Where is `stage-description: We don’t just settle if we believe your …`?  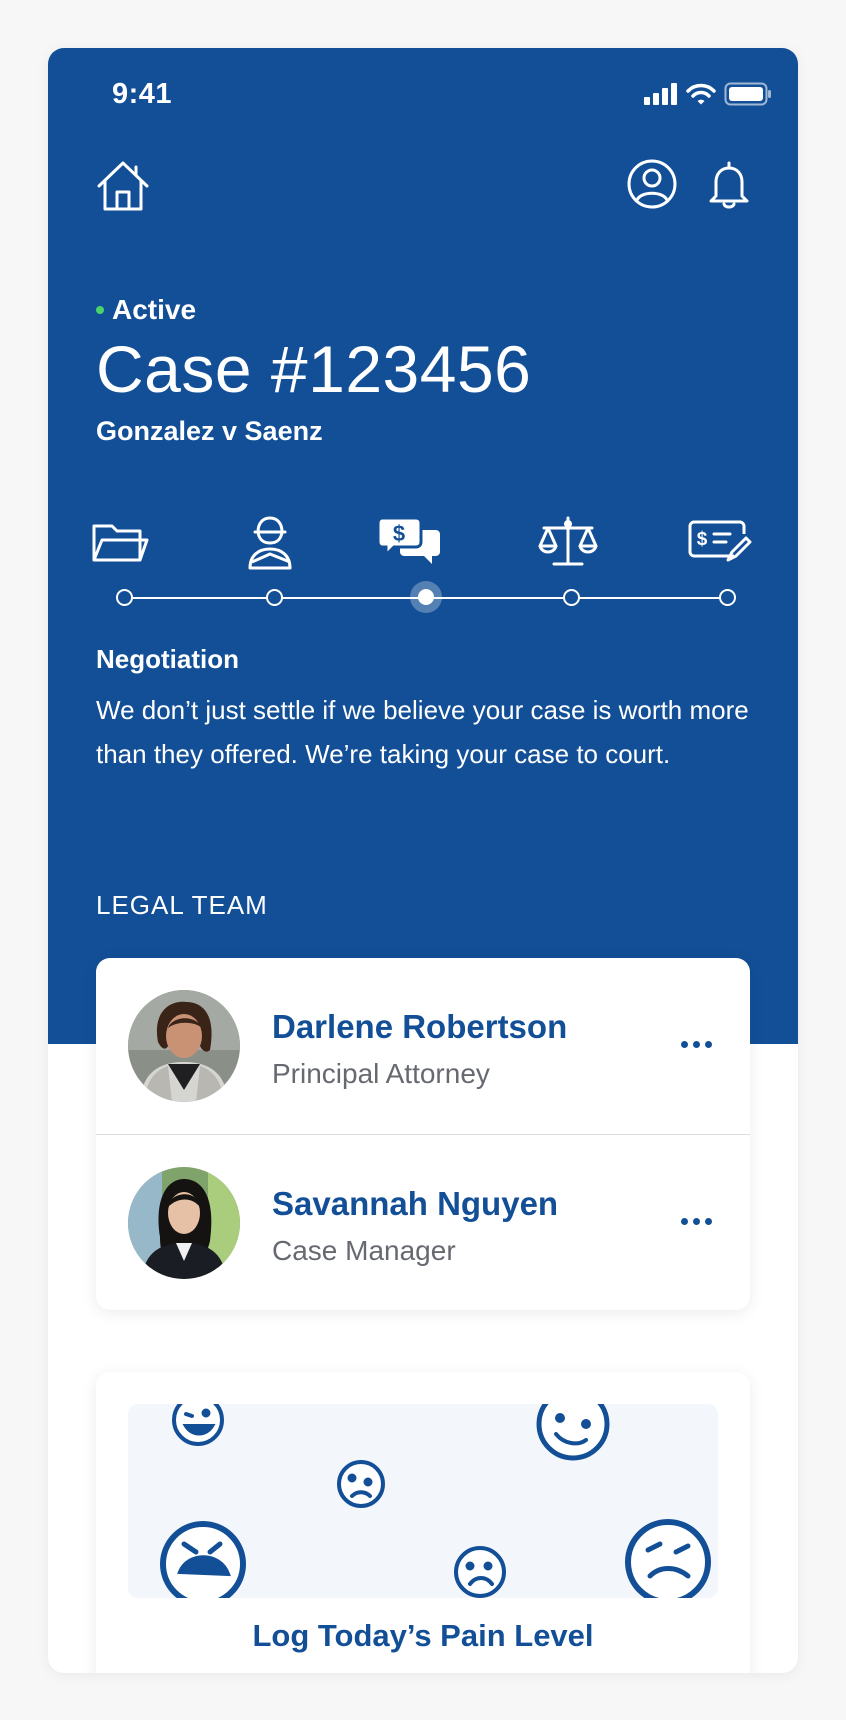 stage-description: We don’t just settle if we believe your … is located at coordinates (422, 732).